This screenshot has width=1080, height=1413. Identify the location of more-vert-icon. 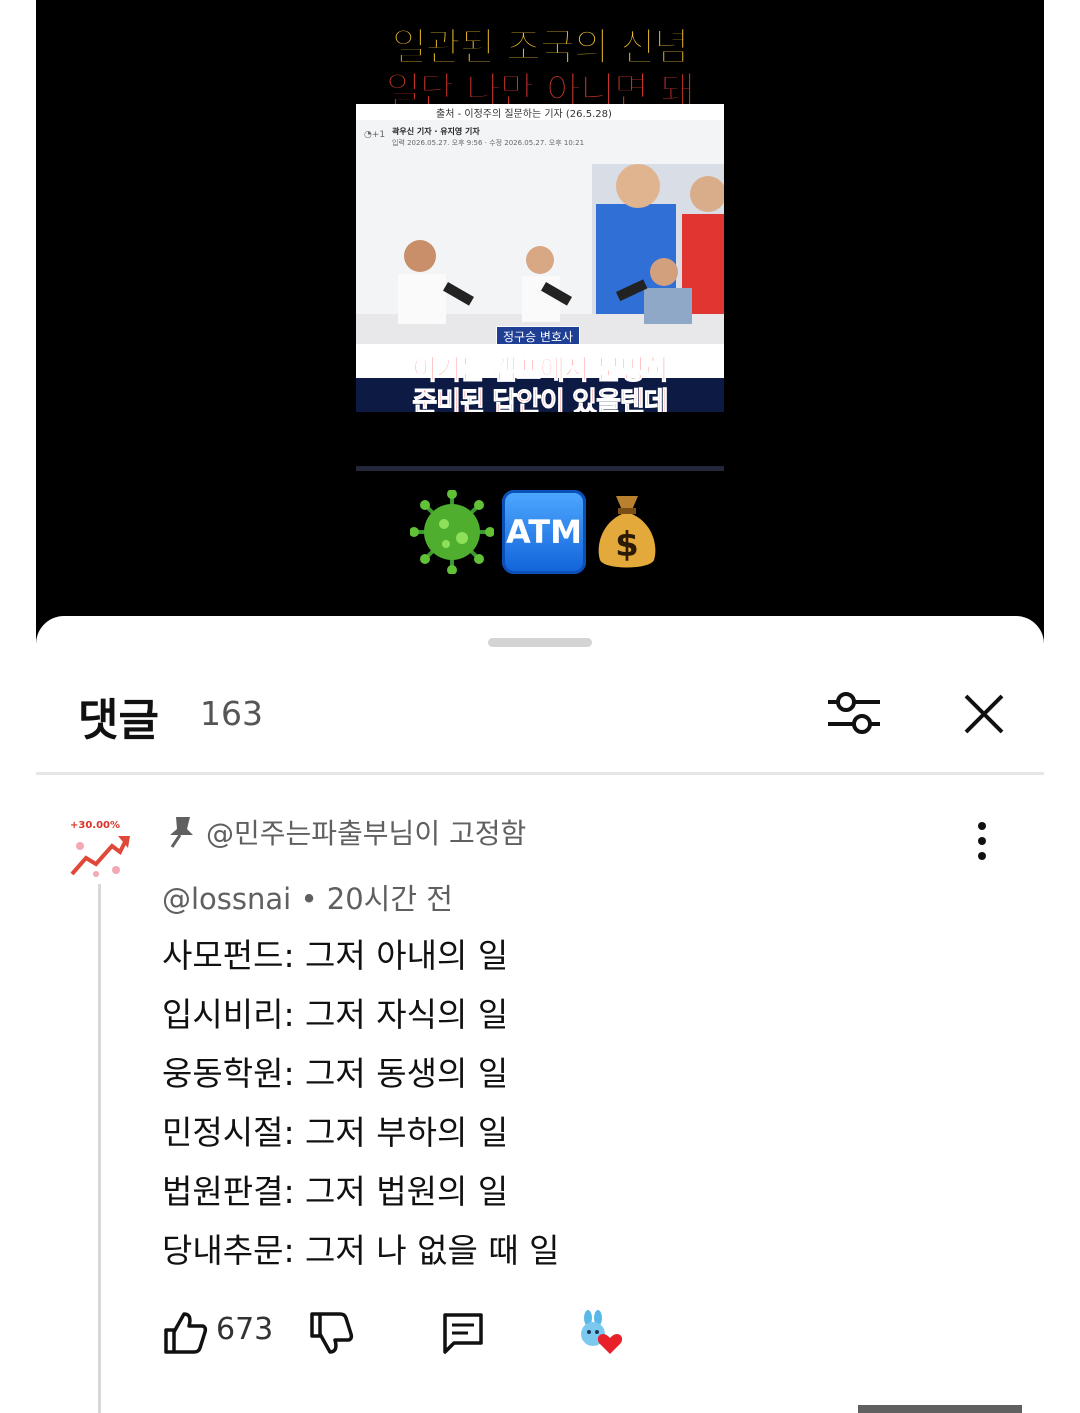
(982, 841).